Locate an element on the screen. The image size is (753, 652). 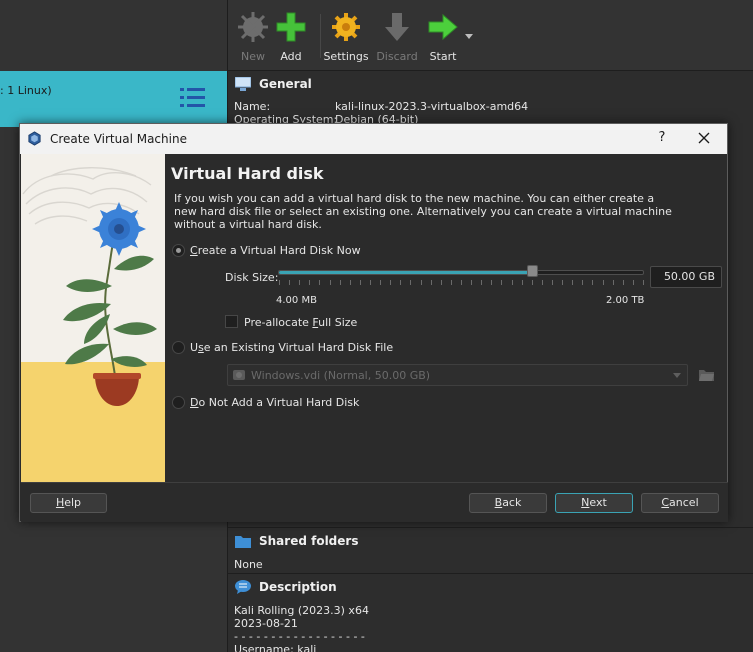
add-plus-icon is located at coordinates (291, 27).